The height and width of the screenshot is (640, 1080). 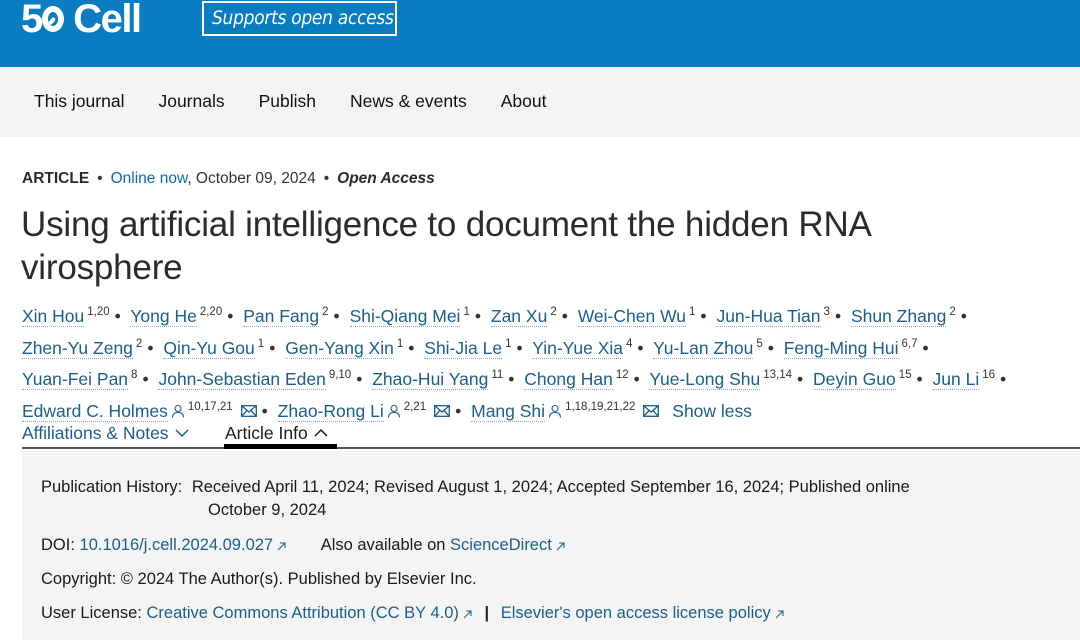 What do you see at coordinates (568, 380) in the screenshot?
I see `author-link: Chong Han` at bounding box center [568, 380].